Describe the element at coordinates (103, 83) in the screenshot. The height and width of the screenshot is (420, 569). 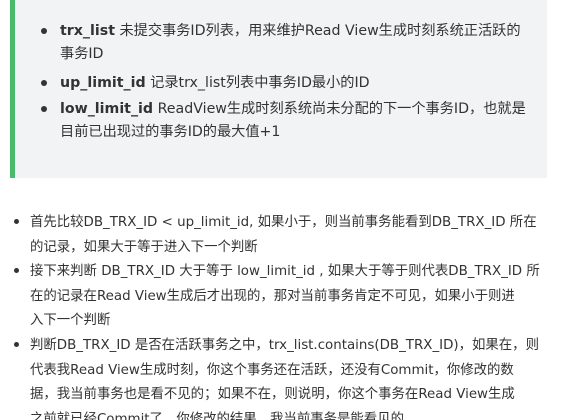
I see `field-term: up_limit_id` at that location.